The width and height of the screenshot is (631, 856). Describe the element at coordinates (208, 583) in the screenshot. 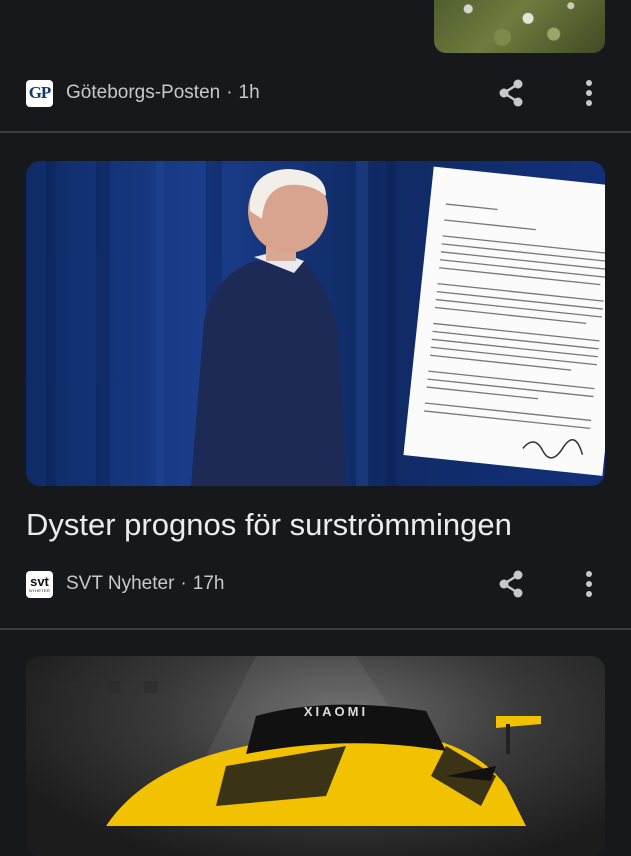

I see `article-age: 17h` at that location.